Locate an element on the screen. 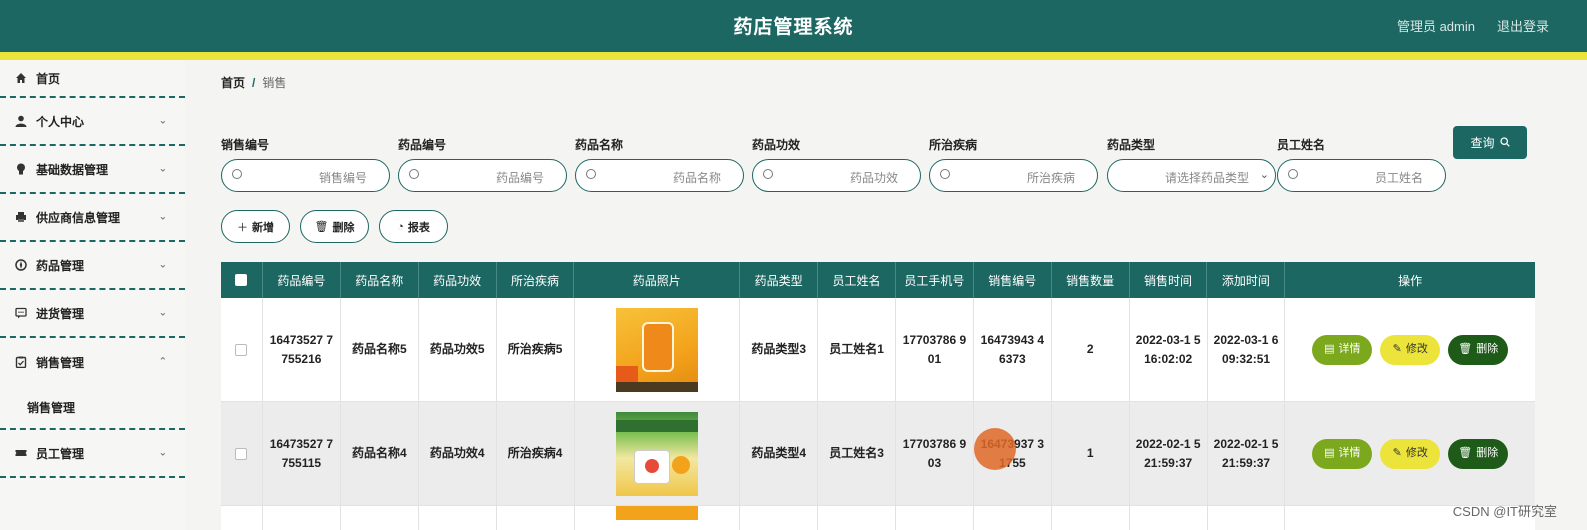  sidebar-item-supplier: 供应商信息管理 ⌄ is located at coordinates (92, 218).